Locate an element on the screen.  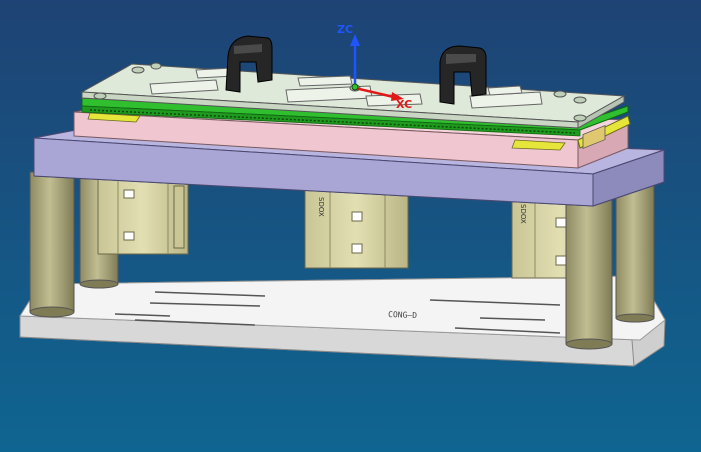
origin-marker is located at coordinates (355, 87).